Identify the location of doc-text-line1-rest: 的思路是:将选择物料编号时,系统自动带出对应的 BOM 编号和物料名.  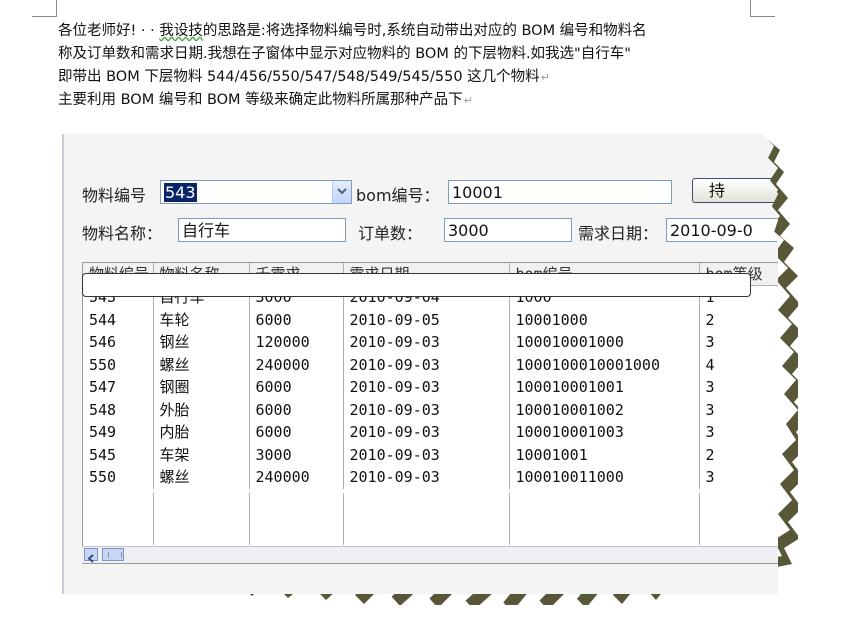
(424, 31).